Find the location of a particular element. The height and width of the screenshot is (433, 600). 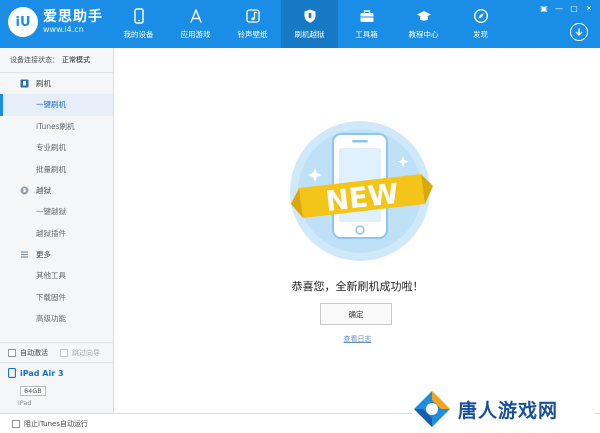

nav-label: 铃声壁纸 is located at coordinates (252, 34).